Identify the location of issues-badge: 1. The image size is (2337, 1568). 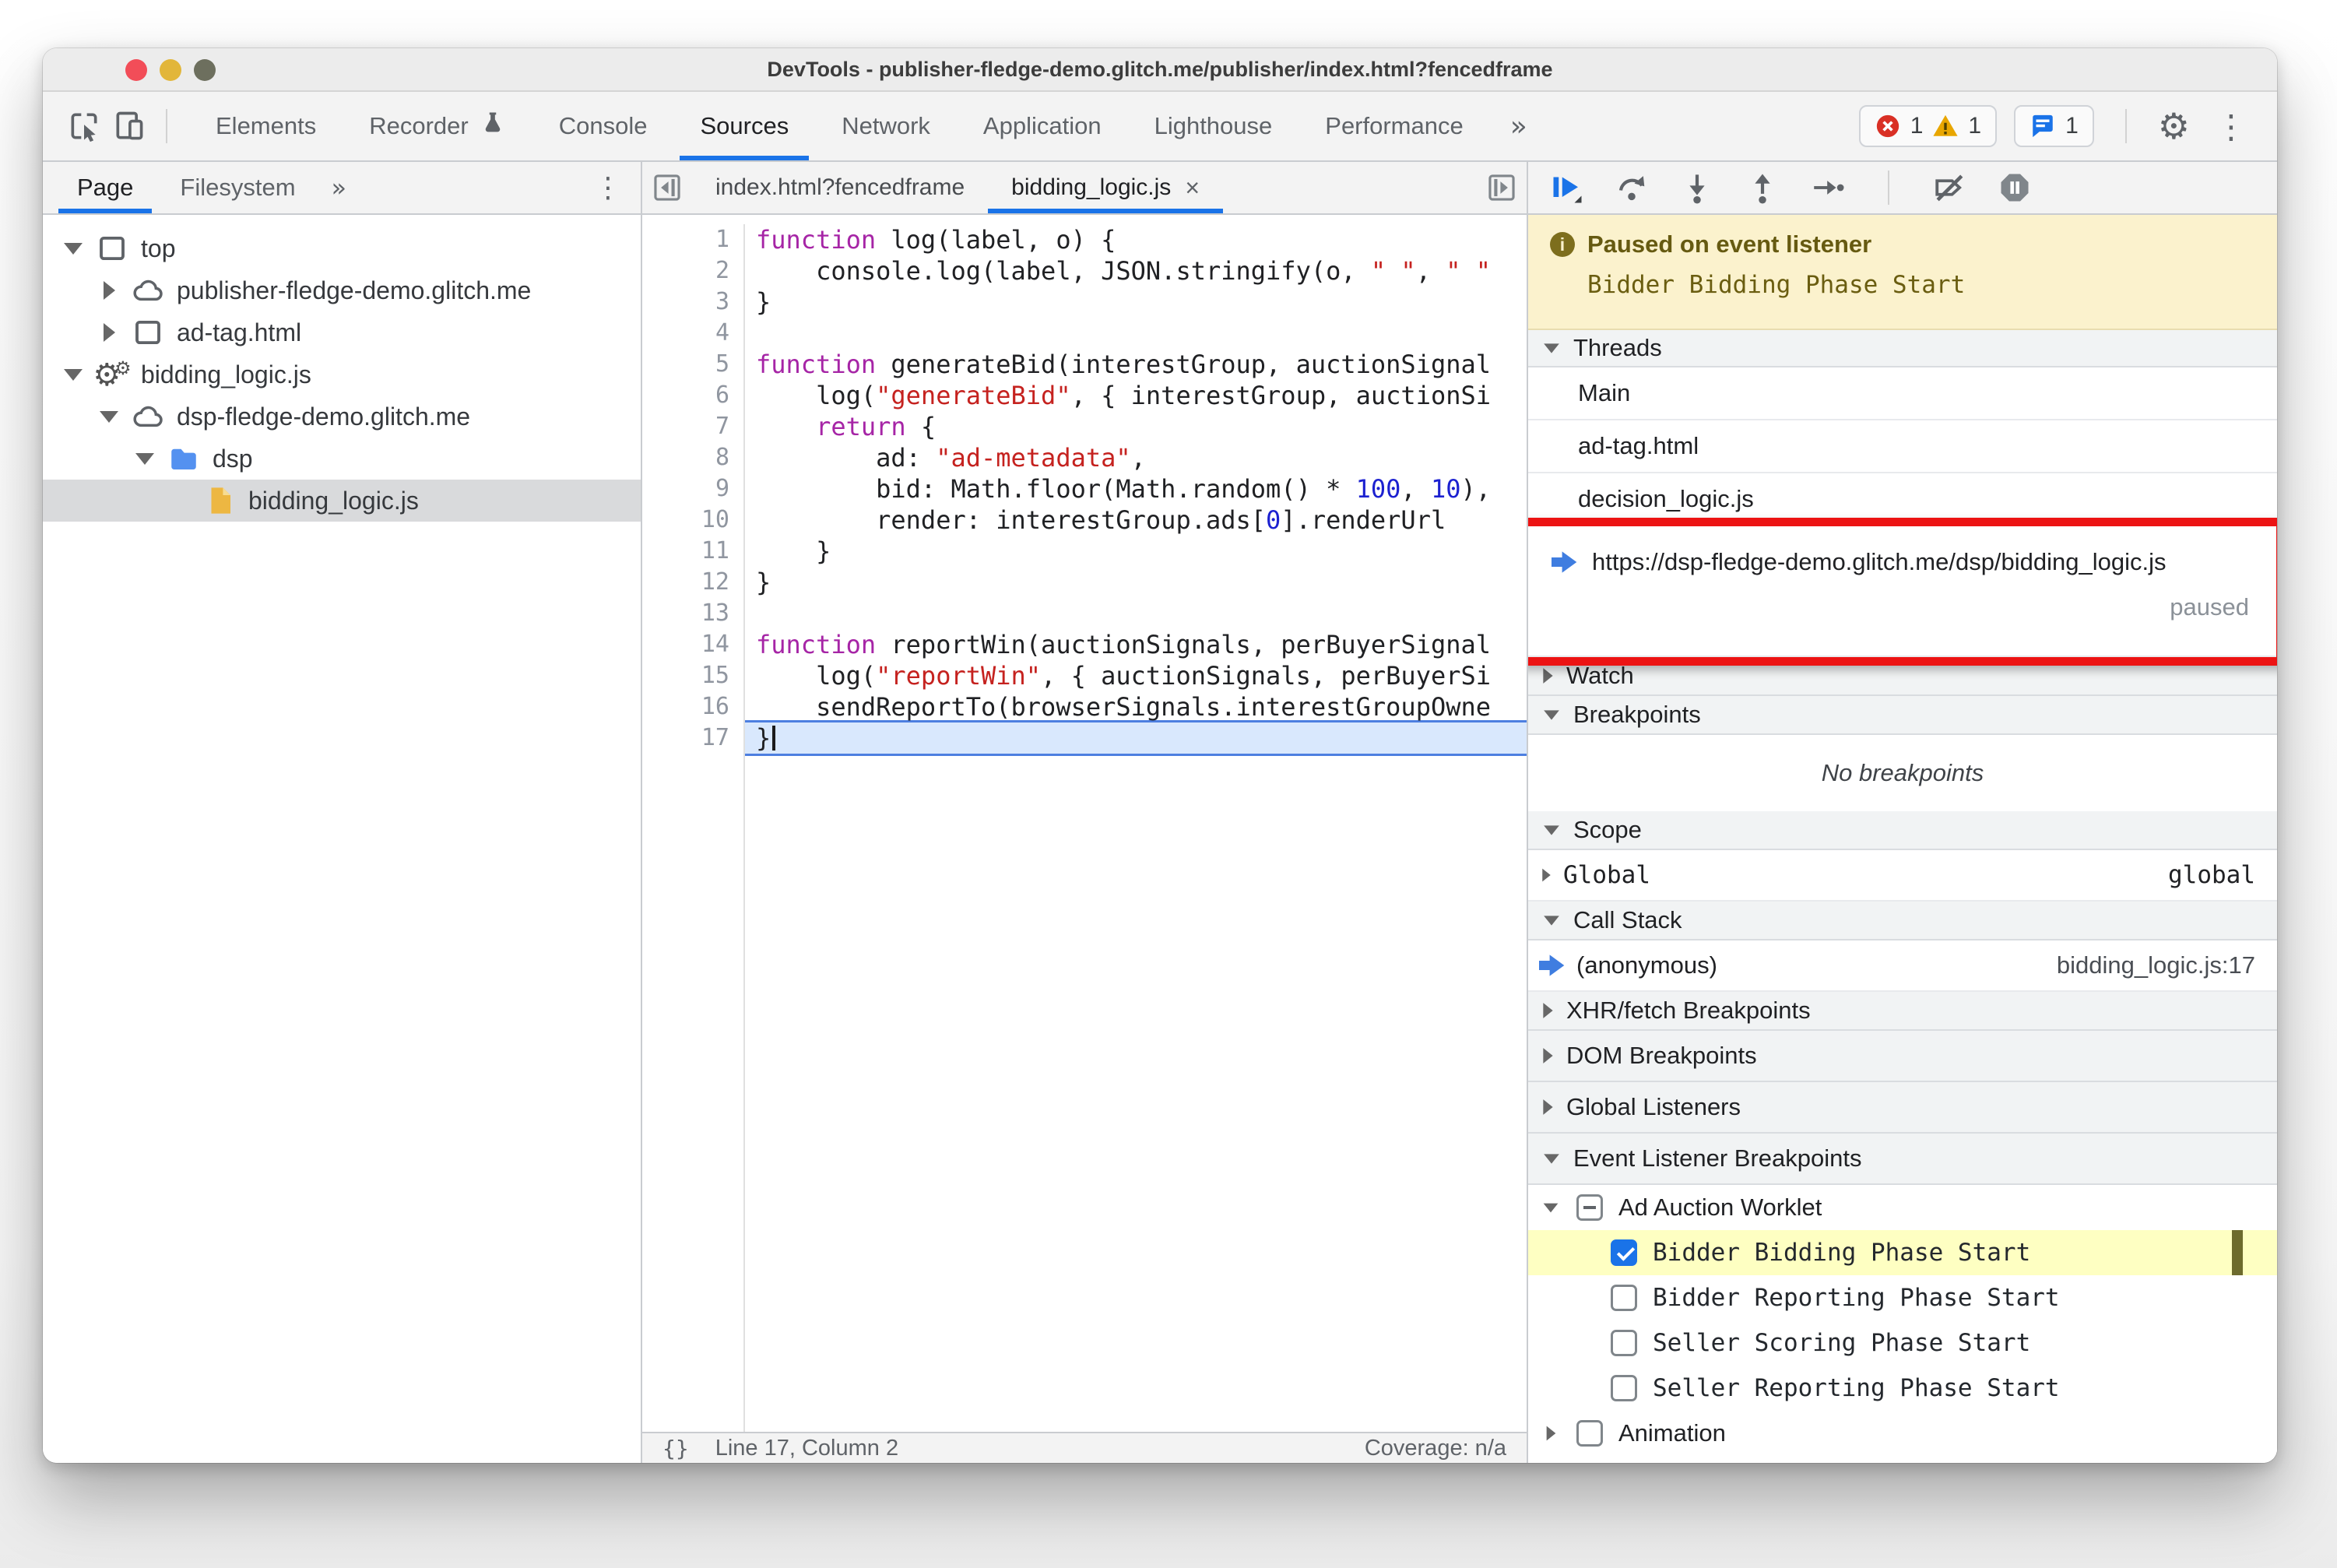
(2054, 126).